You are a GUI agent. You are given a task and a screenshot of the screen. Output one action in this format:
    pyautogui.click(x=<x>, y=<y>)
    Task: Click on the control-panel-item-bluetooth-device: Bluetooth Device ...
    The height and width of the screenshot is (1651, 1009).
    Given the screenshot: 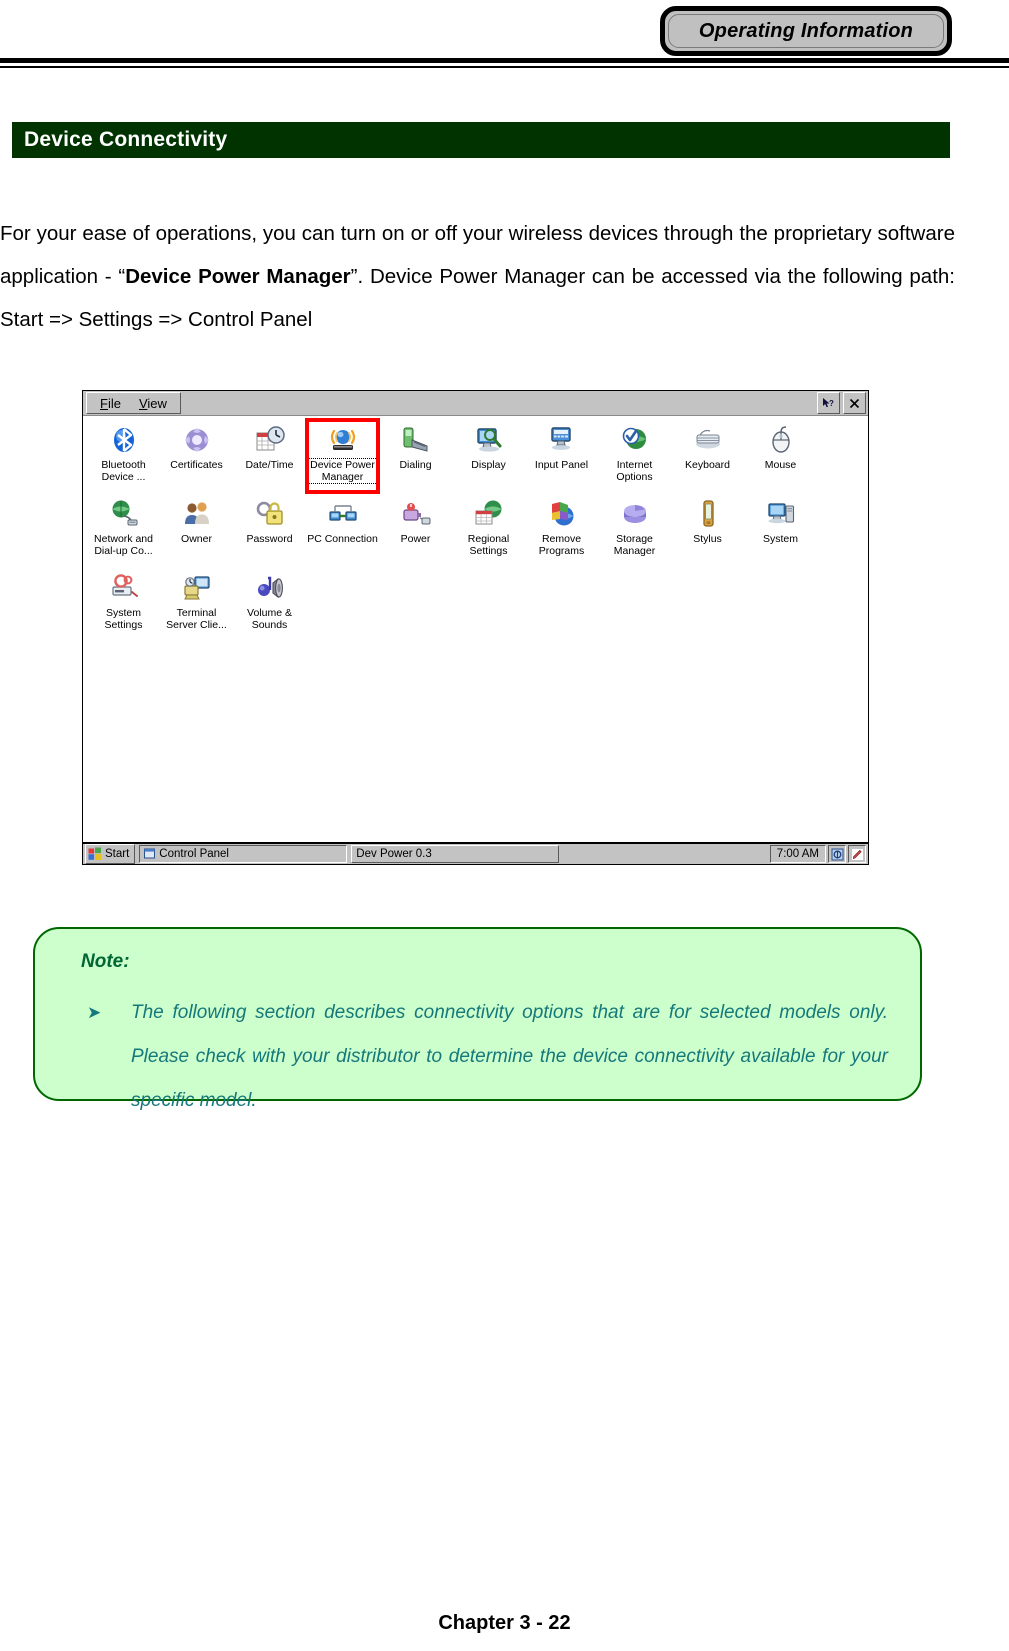 What is the action you would take?
    pyautogui.click(x=123, y=456)
    